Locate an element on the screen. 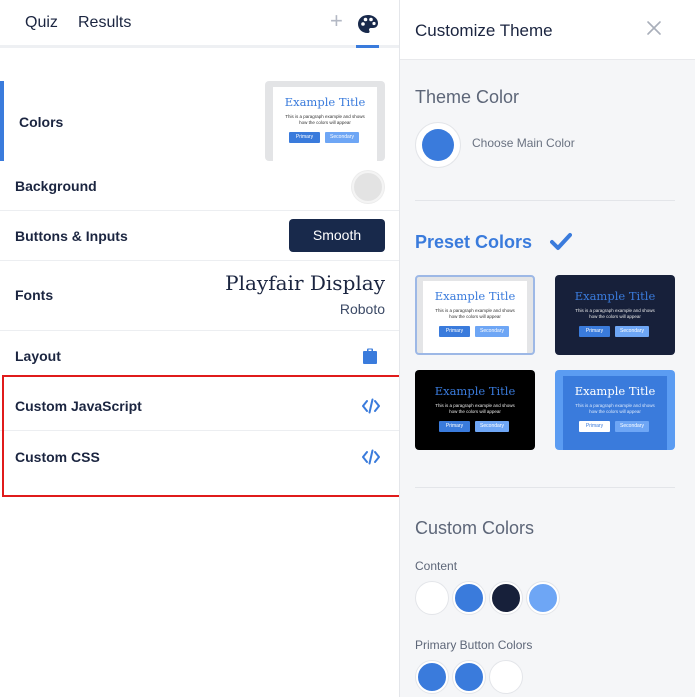  active-row-indicator is located at coordinates (2, 121).